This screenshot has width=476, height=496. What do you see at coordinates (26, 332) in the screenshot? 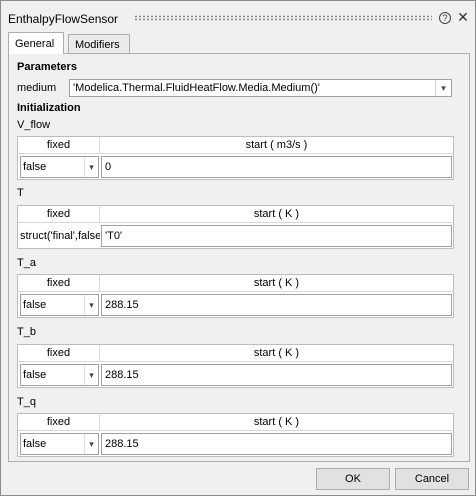
I see `group-label-t-b: T_b` at bounding box center [26, 332].